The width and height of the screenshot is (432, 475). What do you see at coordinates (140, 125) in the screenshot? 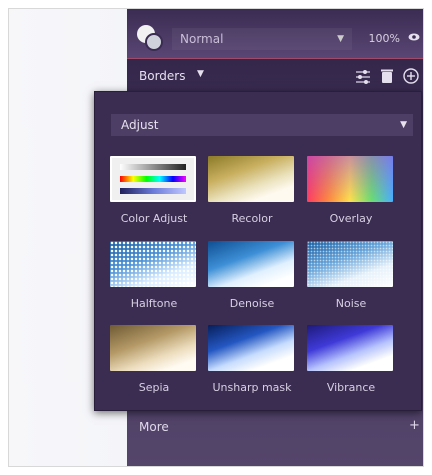
I see `filter-category-value: Adjust` at bounding box center [140, 125].